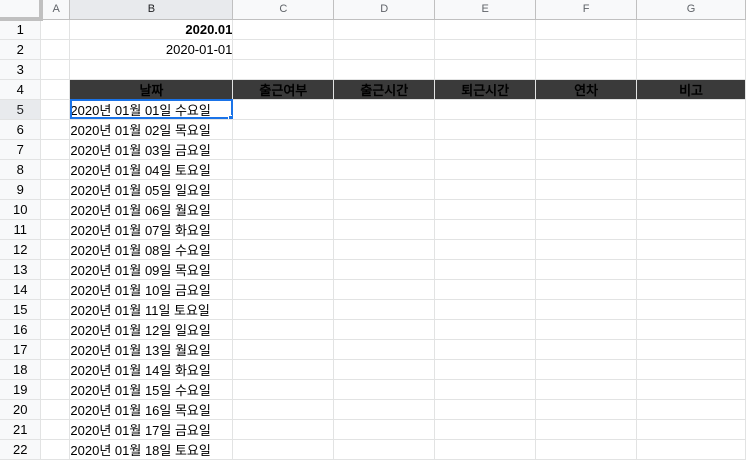 Image resolution: width=746 pixels, height=469 pixels. I want to click on row-header-7: 7, so click(21, 149).